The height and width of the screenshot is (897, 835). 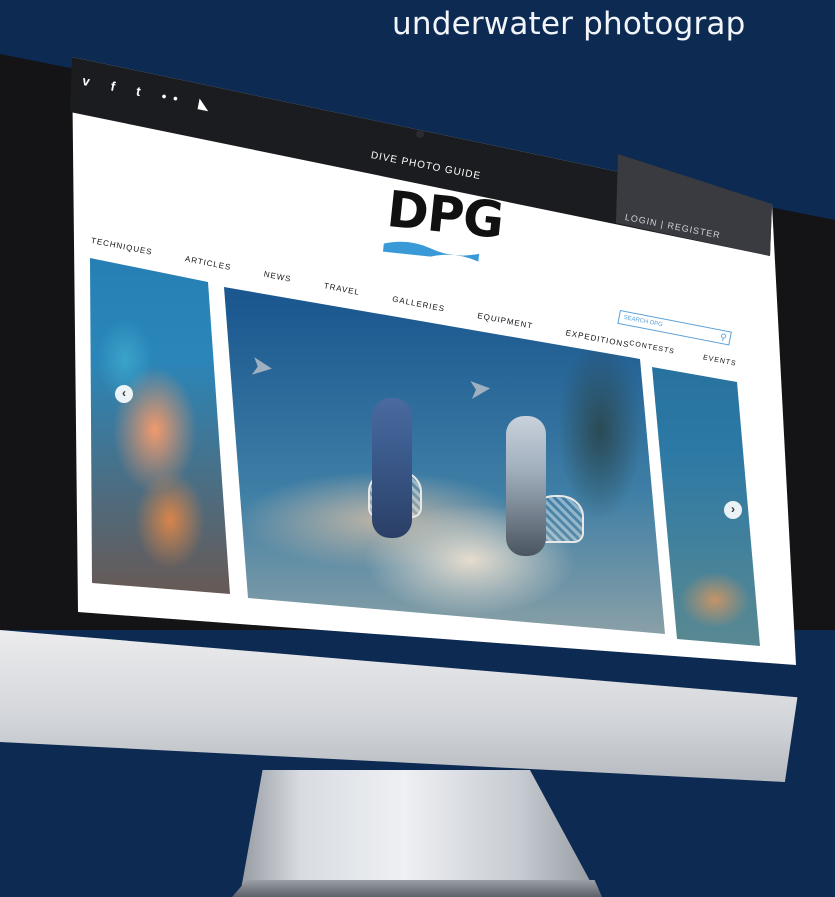 What do you see at coordinates (417, 888) in the screenshot?
I see `monitor-stand-base` at bounding box center [417, 888].